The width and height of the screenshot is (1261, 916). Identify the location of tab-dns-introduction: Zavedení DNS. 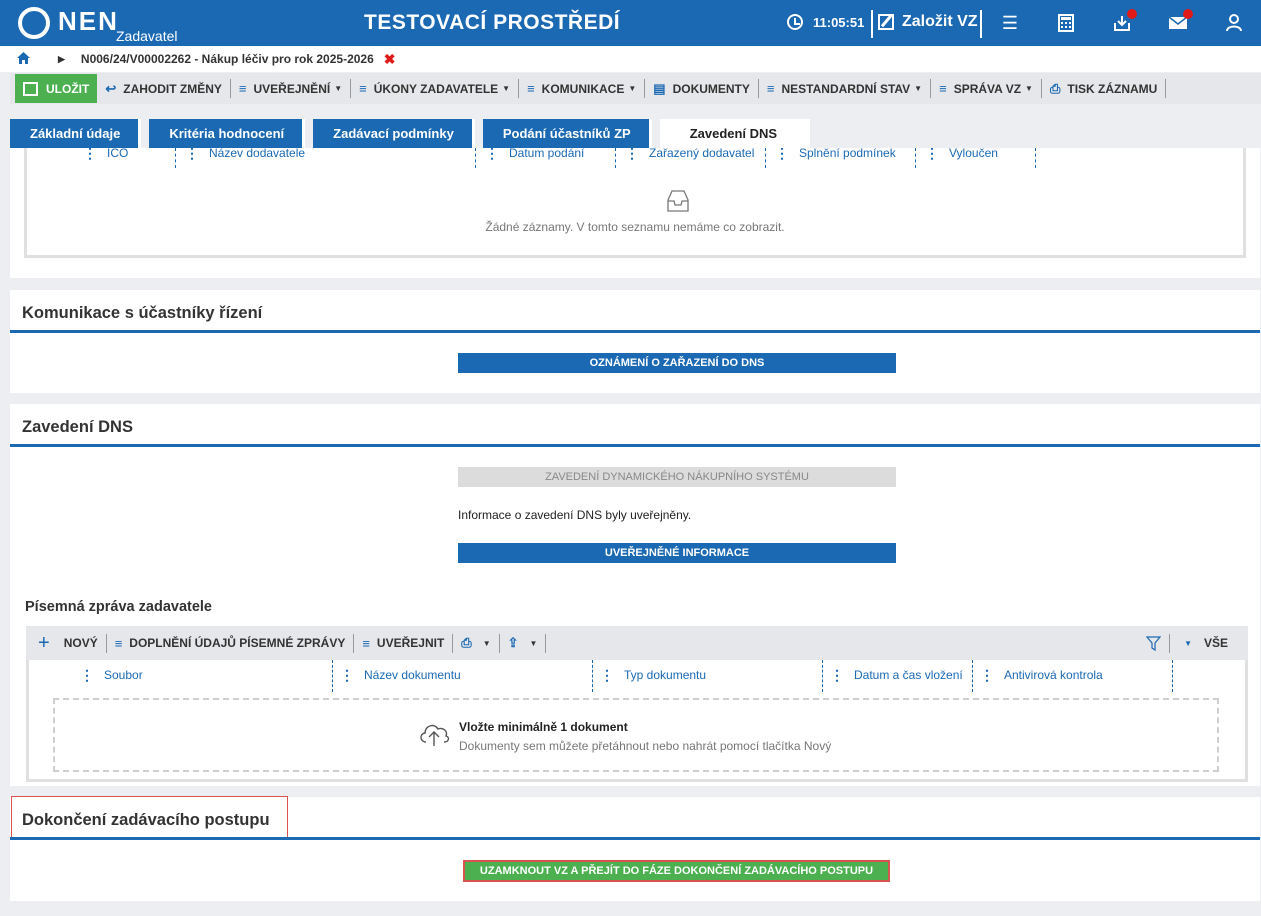
(735, 133).